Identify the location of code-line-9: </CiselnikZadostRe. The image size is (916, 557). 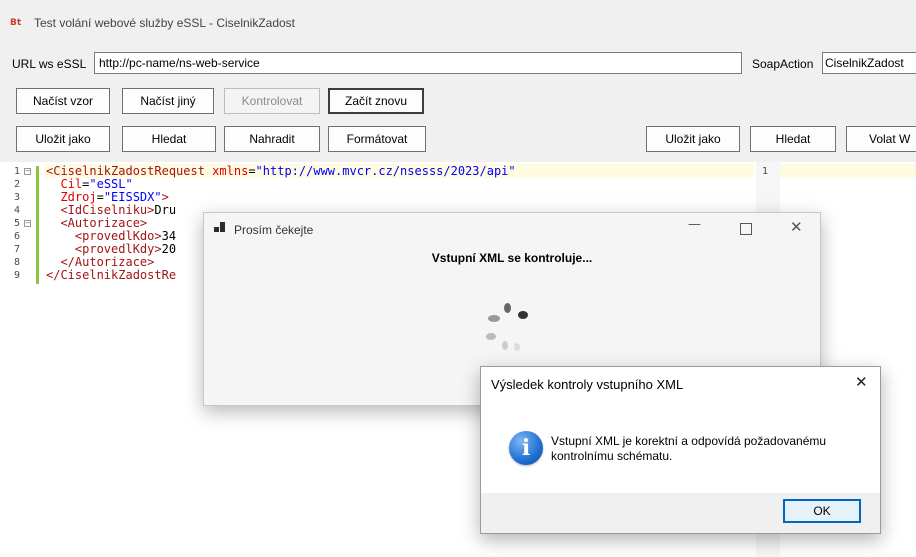
(111, 275).